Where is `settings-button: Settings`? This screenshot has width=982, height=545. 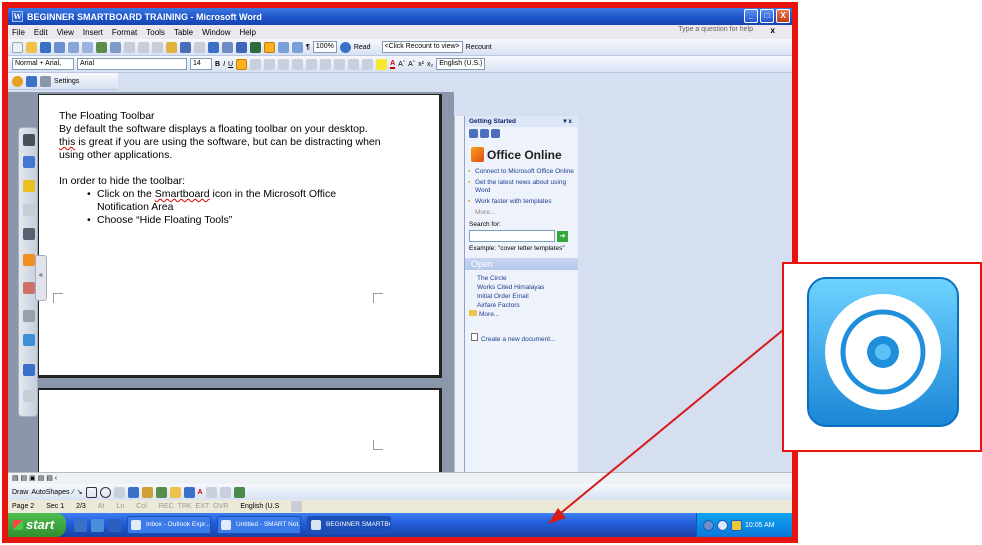
settings-button: Settings is located at coordinates (66, 81).